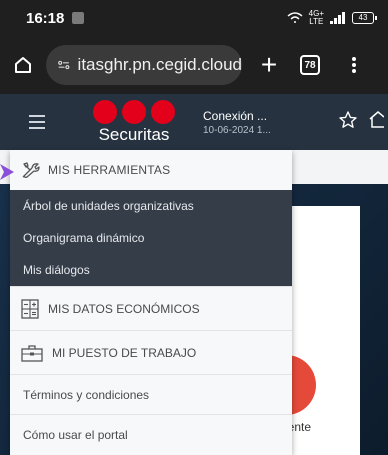  I want to click on status-indicators: 4G+ LTE 43, so click(332, 18).